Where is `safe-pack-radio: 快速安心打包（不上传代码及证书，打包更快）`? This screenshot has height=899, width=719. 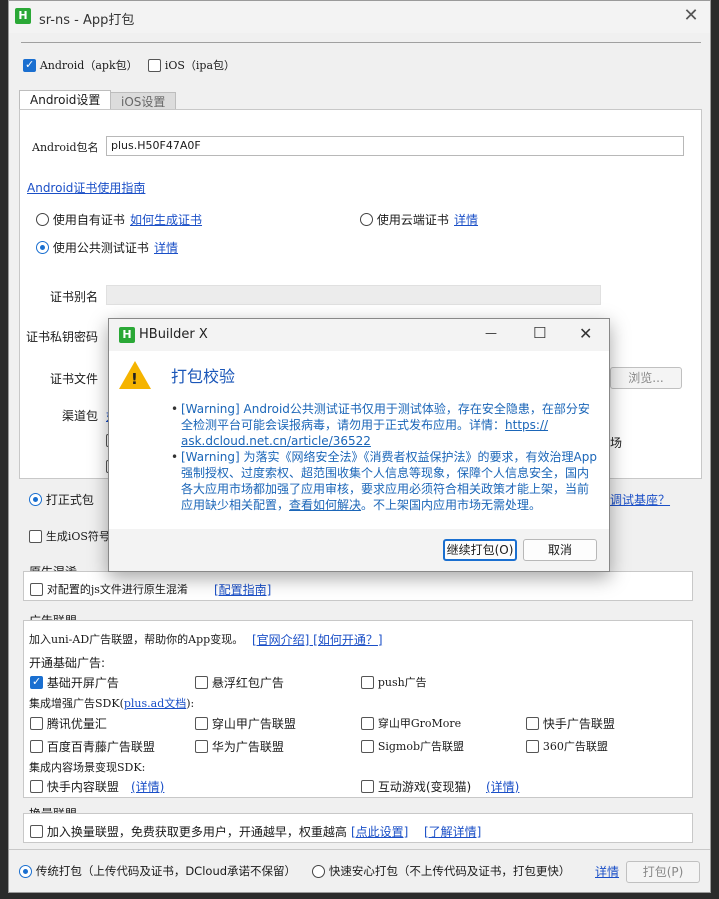
safe-pack-radio: 快速安心打包（不上传代码及证书，打包更快） is located at coordinates (441, 871).